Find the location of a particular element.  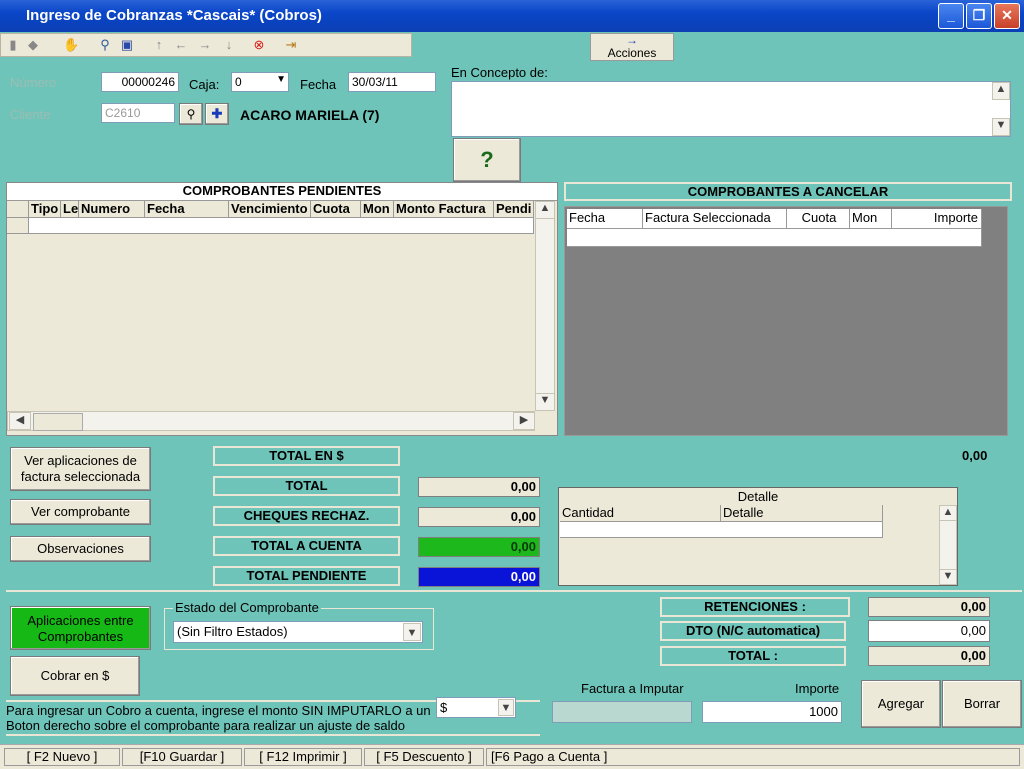

exit-icon: ⇥ is located at coordinates (291, 45).